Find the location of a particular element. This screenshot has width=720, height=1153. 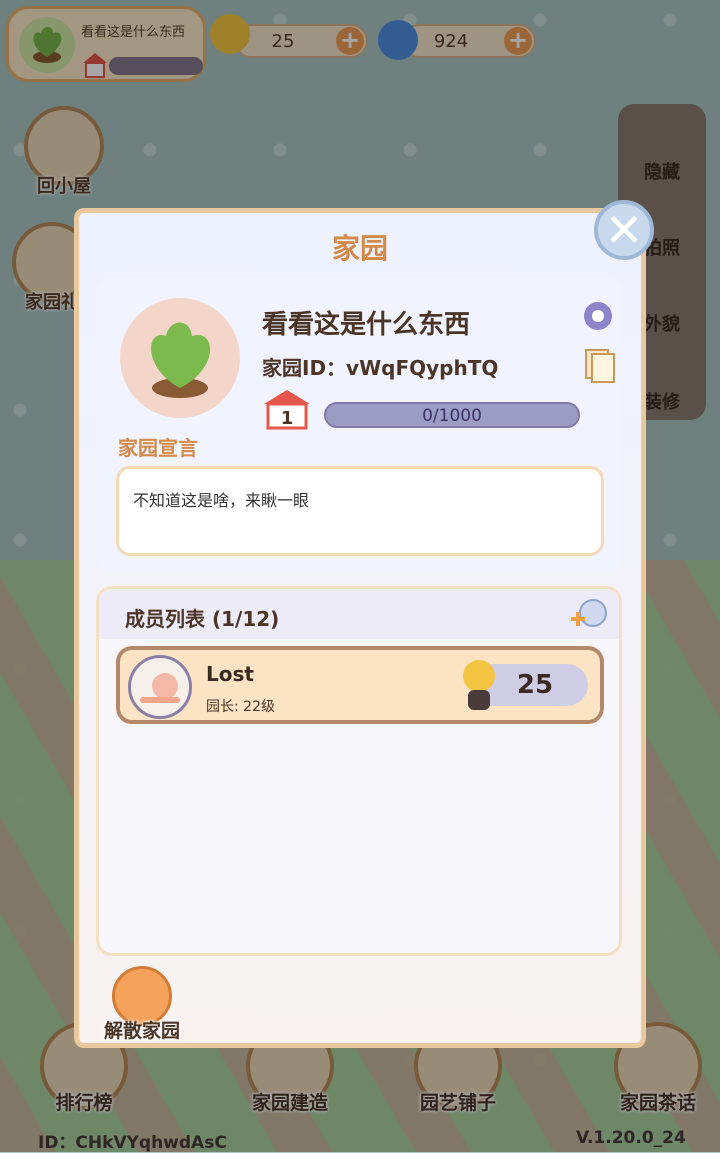

member-score: 25 is located at coordinates (535, 685).